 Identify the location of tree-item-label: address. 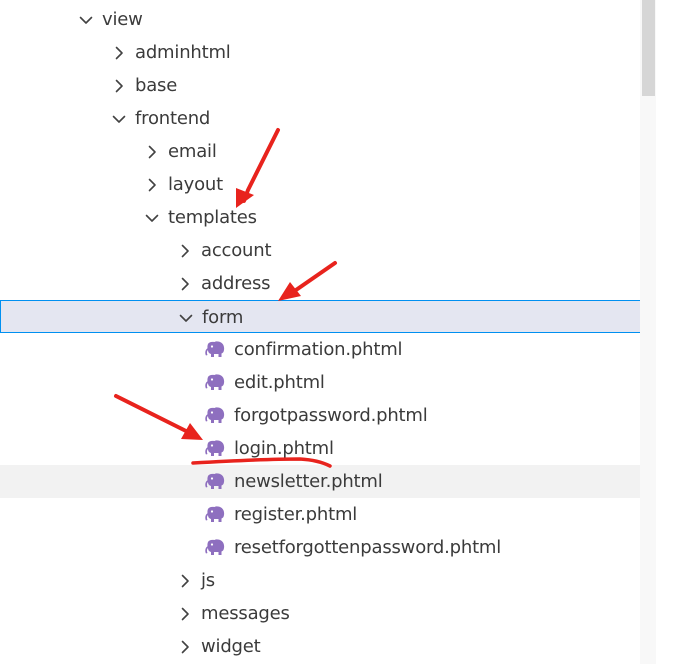
(236, 283).